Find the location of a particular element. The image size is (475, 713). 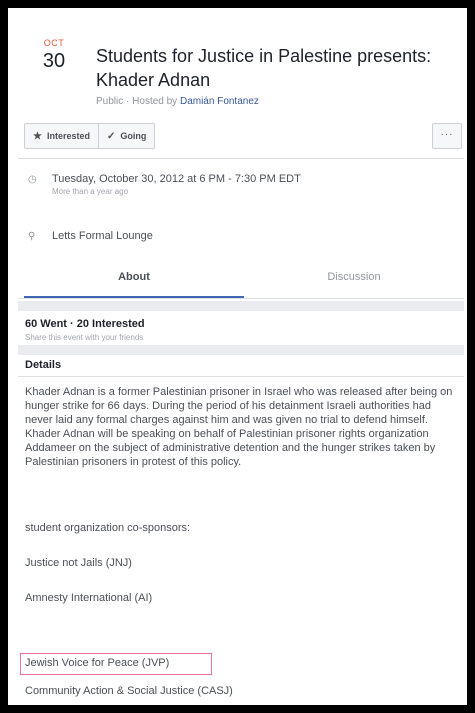

cosponsor-item: Amnesty International (AI) is located at coordinates (89, 598).